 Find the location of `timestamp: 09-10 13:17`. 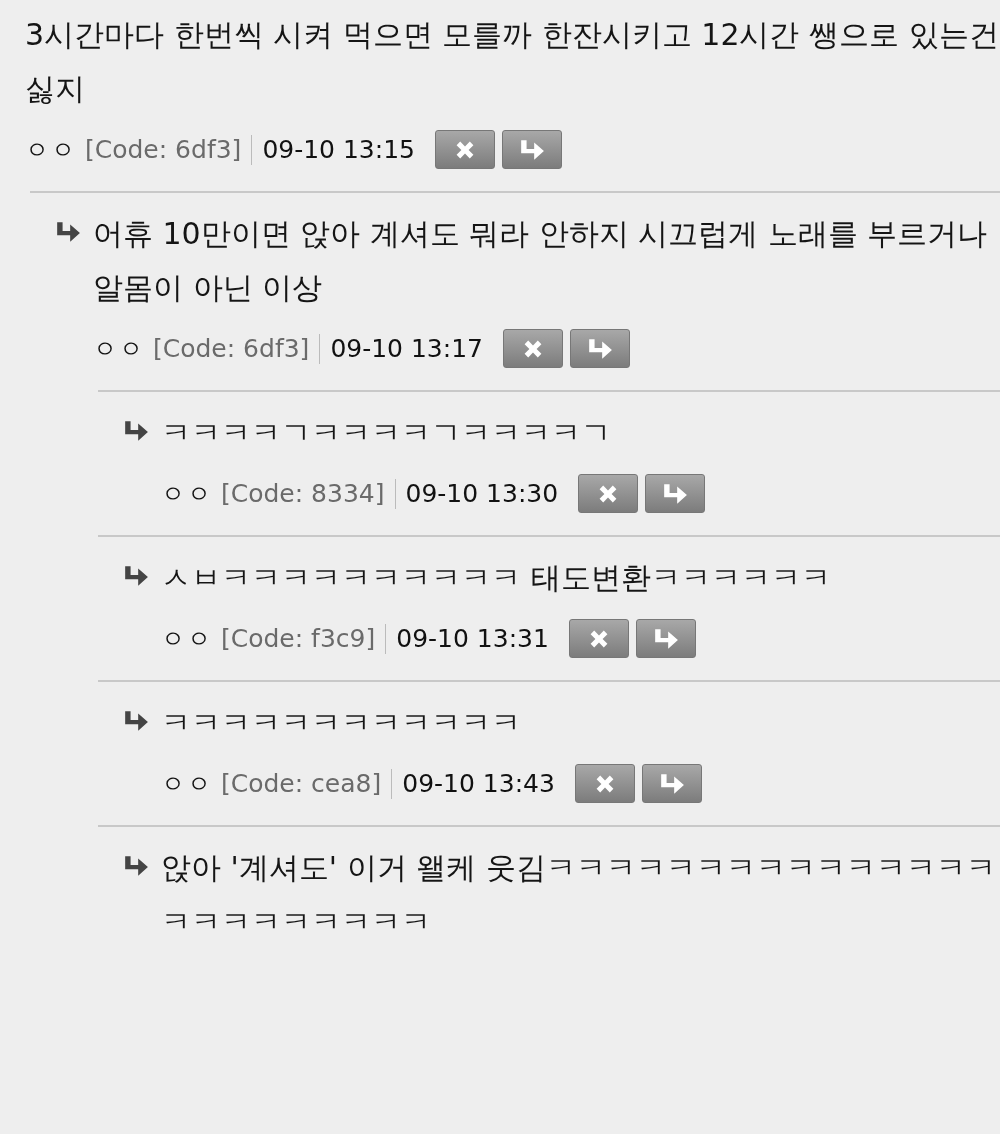

timestamp: 09-10 13:17 is located at coordinates (406, 348).